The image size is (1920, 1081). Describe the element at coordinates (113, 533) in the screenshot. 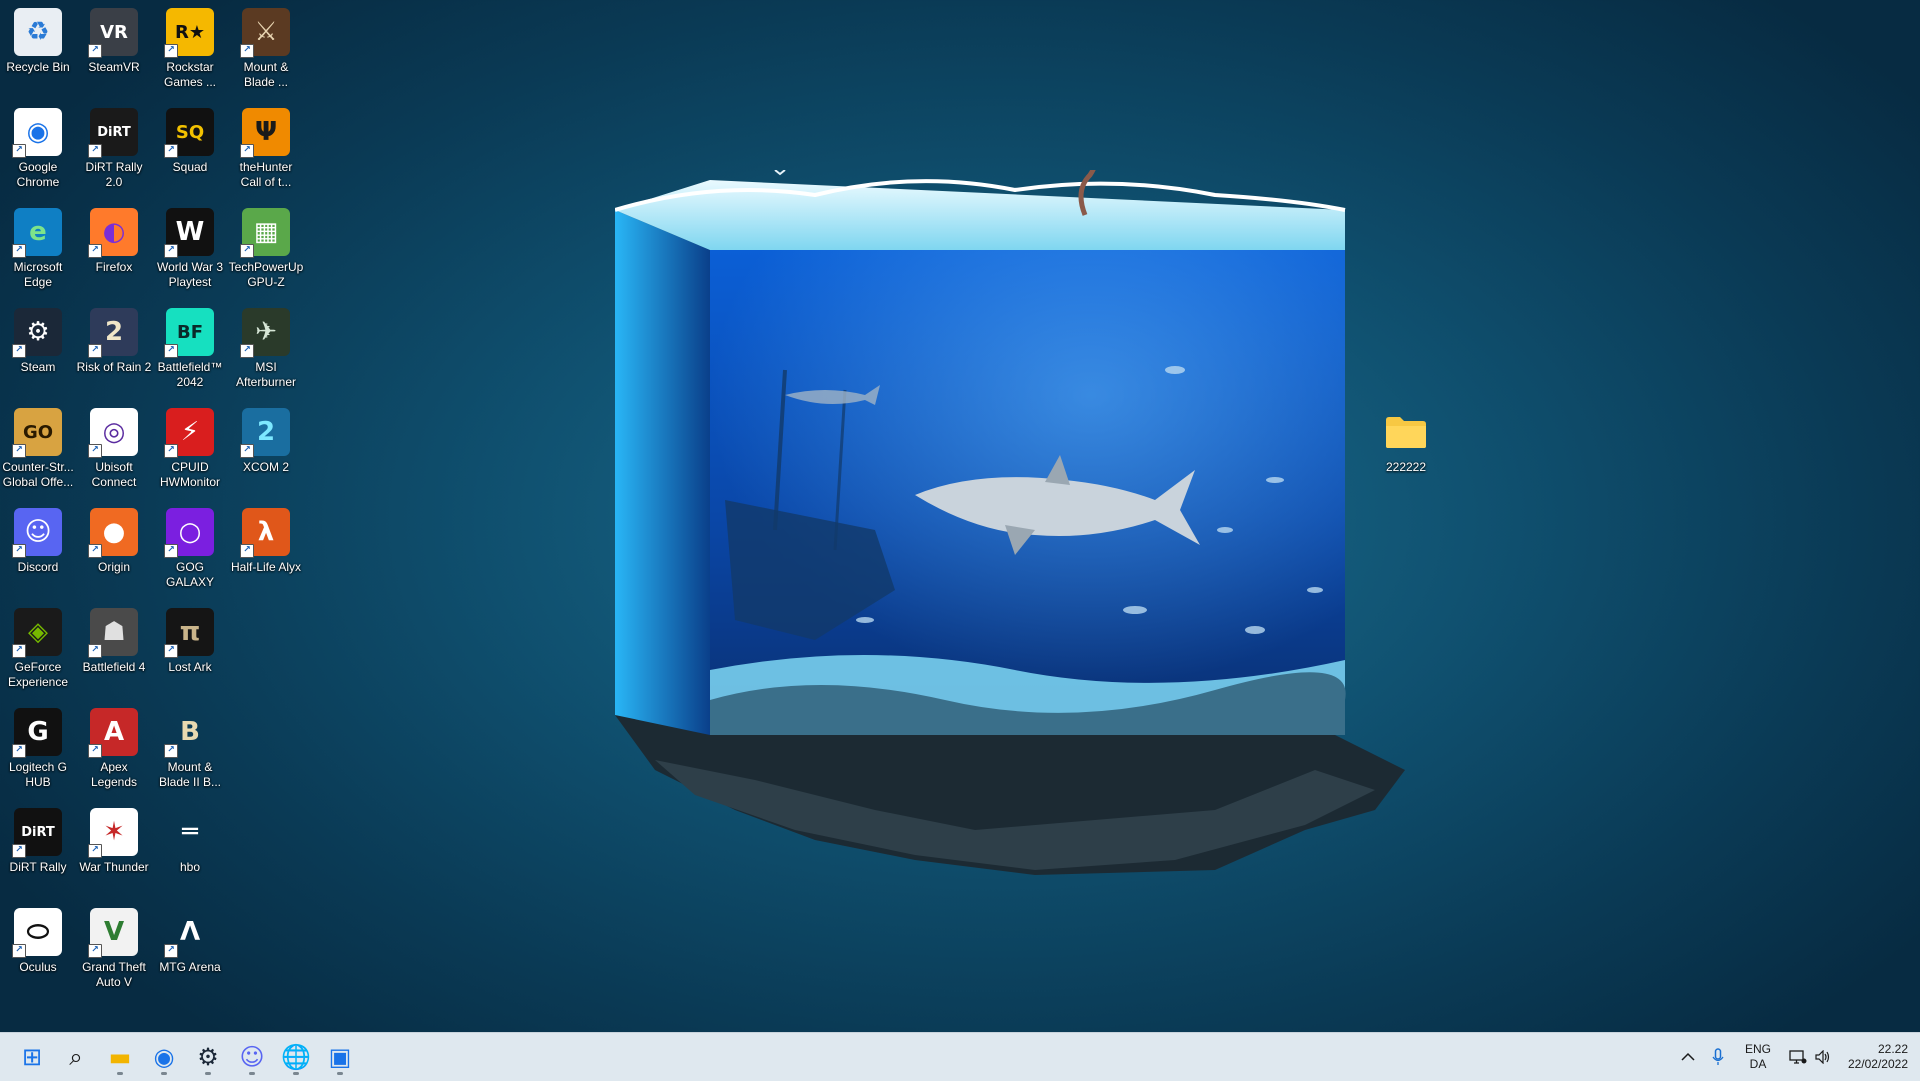

I see `origin-icon: ● ↗` at that location.